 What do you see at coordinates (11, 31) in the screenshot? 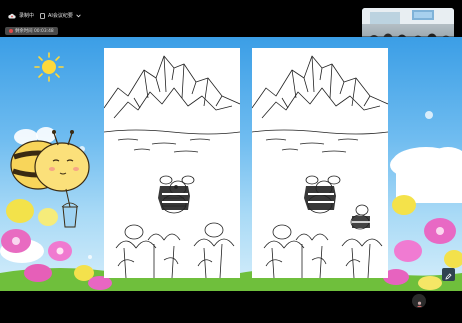
I see `record-dot-icon` at bounding box center [11, 31].